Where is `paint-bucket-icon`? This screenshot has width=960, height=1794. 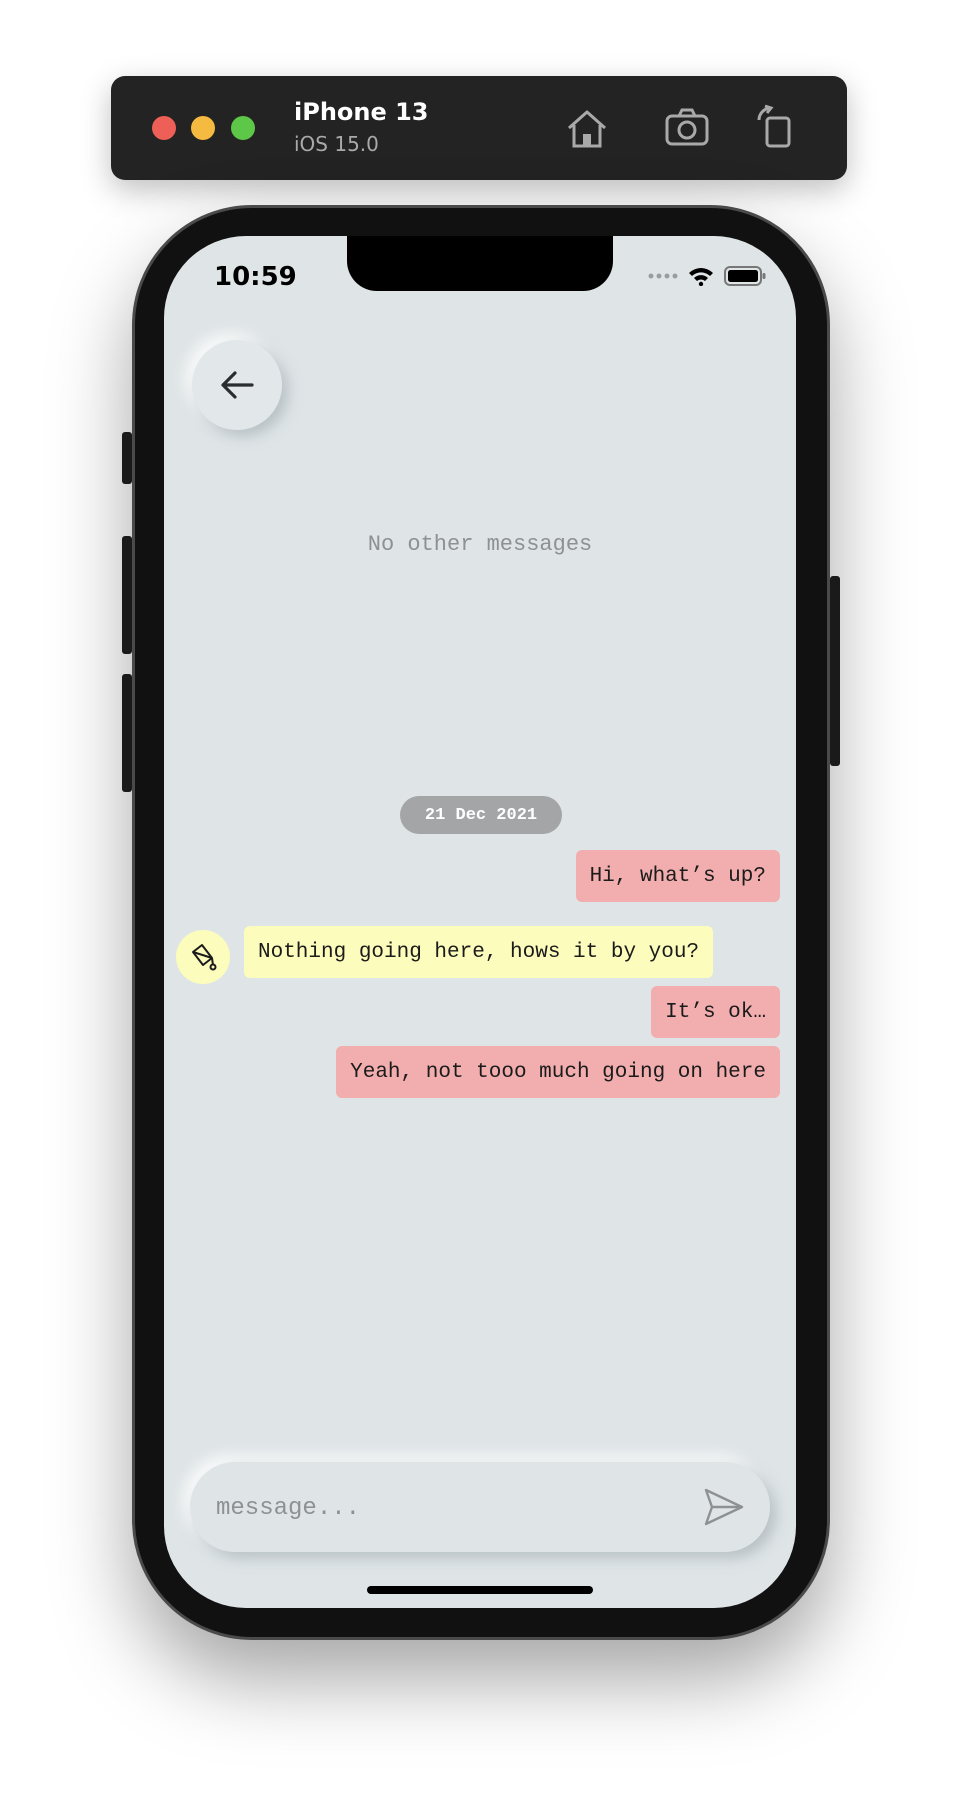 paint-bucket-icon is located at coordinates (204, 957).